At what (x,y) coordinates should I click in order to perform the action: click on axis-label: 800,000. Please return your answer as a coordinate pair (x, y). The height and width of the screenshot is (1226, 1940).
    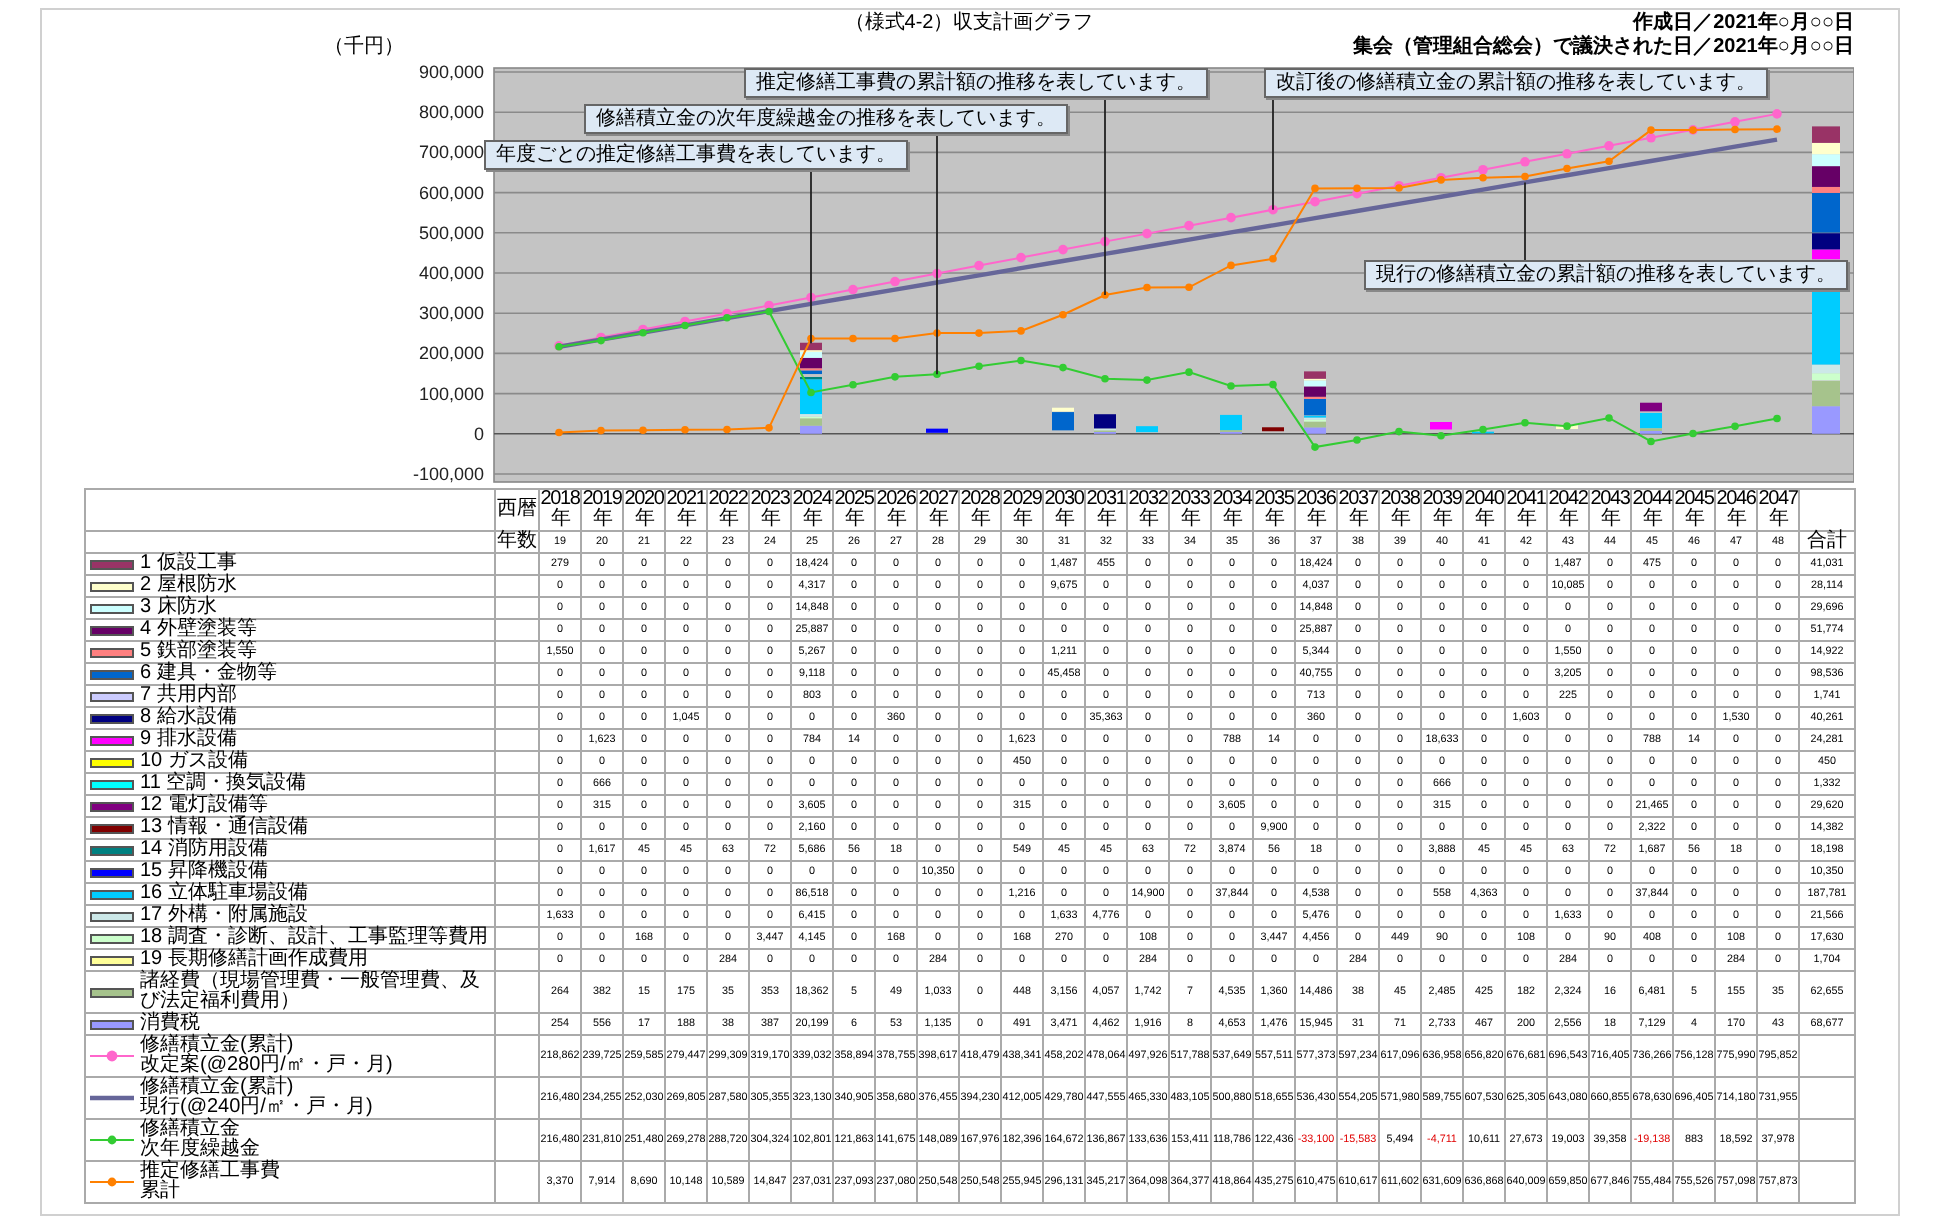
    Looking at the image, I should click on (451, 112).